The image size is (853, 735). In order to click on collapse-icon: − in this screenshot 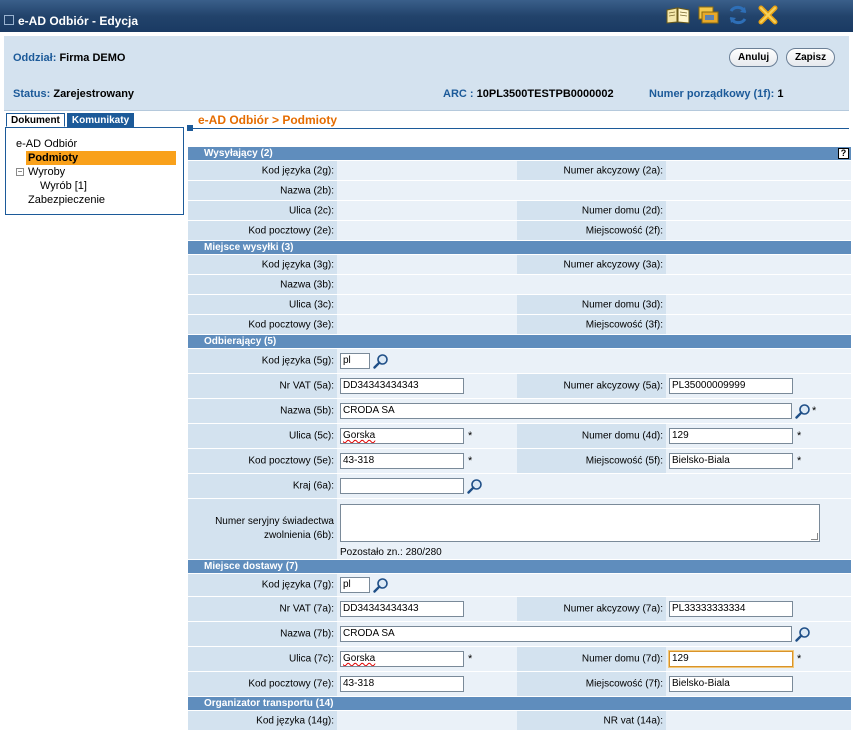, I will do `click(20, 172)`.